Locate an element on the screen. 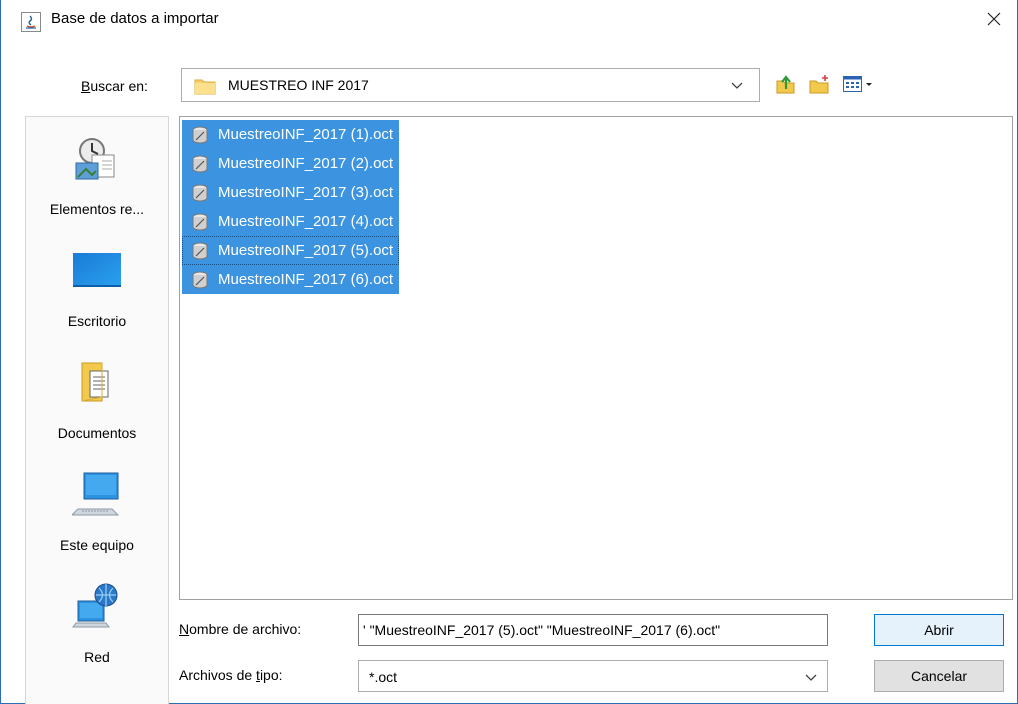 This screenshot has height=704, width=1018. new-folder-icon is located at coordinates (819, 84).